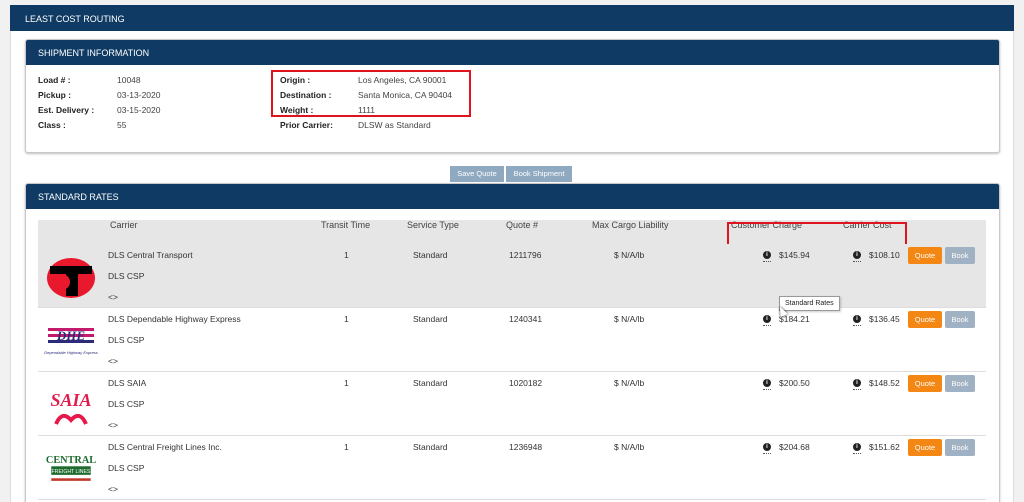  I want to click on dhe-logo: DHE Dependable Highway Express, so click(71, 341).